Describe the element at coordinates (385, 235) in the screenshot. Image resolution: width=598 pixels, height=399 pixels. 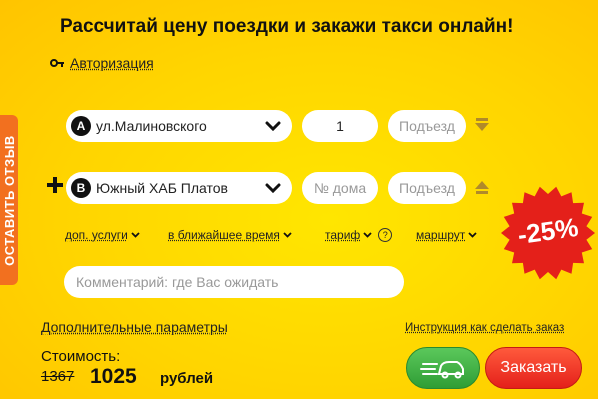
I see `help-icon: ?` at that location.